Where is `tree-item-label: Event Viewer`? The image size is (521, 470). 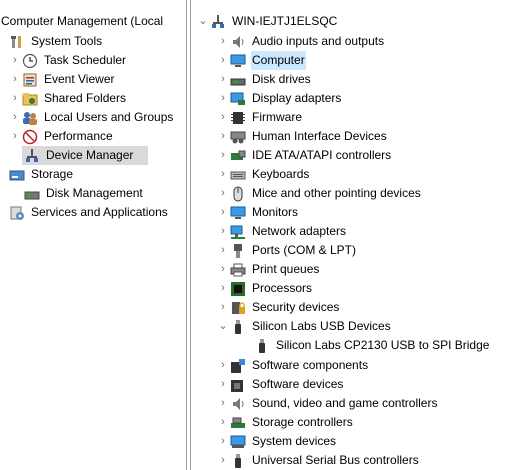
tree-item-label: Event Viewer is located at coordinates (79, 79).